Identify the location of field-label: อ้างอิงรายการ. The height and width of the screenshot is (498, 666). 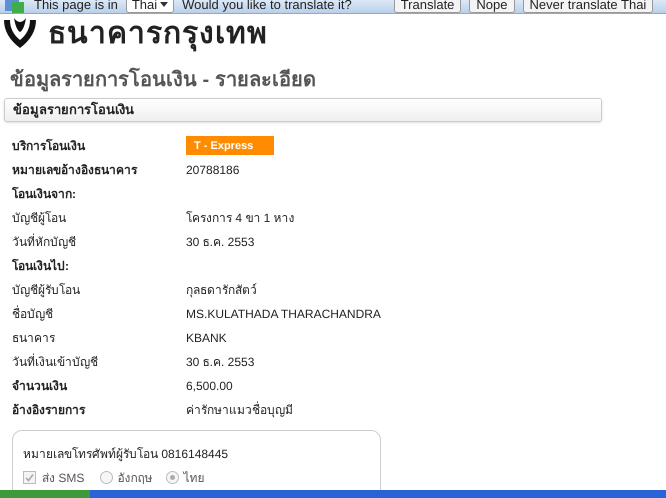
(49, 410).